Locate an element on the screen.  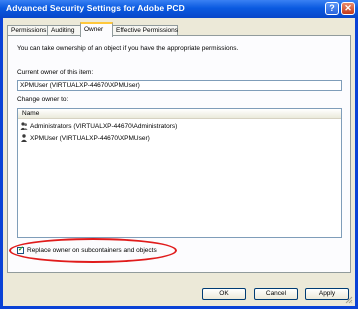
close-button: ✕ is located at coordinates (348, 8).